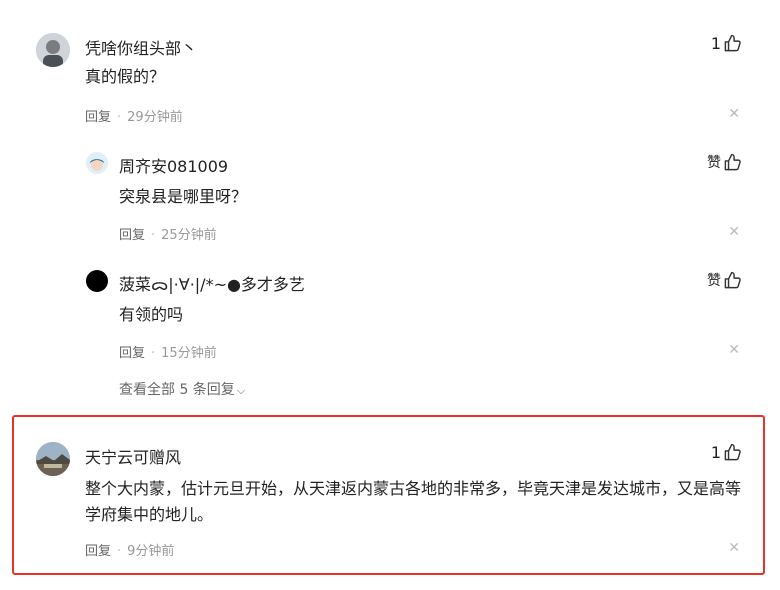  Describe the element at coordinates (125, 76) in the screenshot. I see `comment-text: 真的假的？` at that location.